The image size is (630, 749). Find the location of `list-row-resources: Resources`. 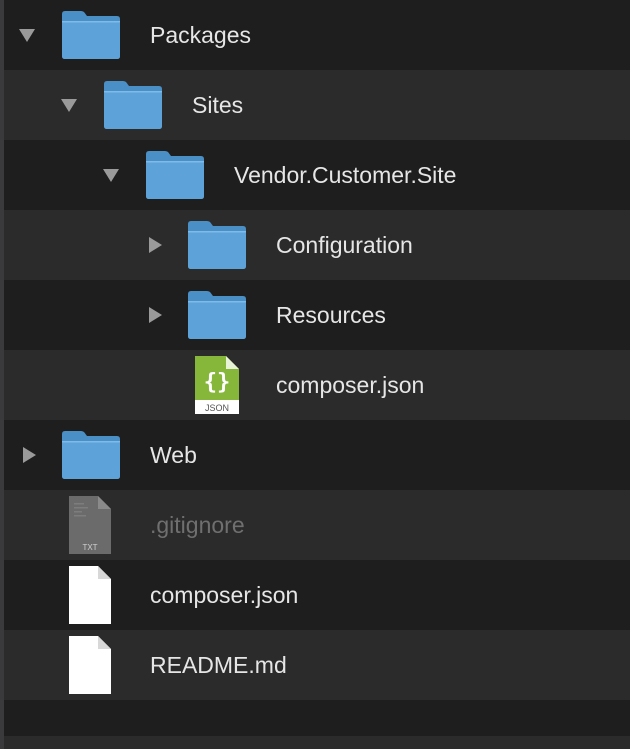

list-row-resources: Resources is located at coordinates (317, 315).